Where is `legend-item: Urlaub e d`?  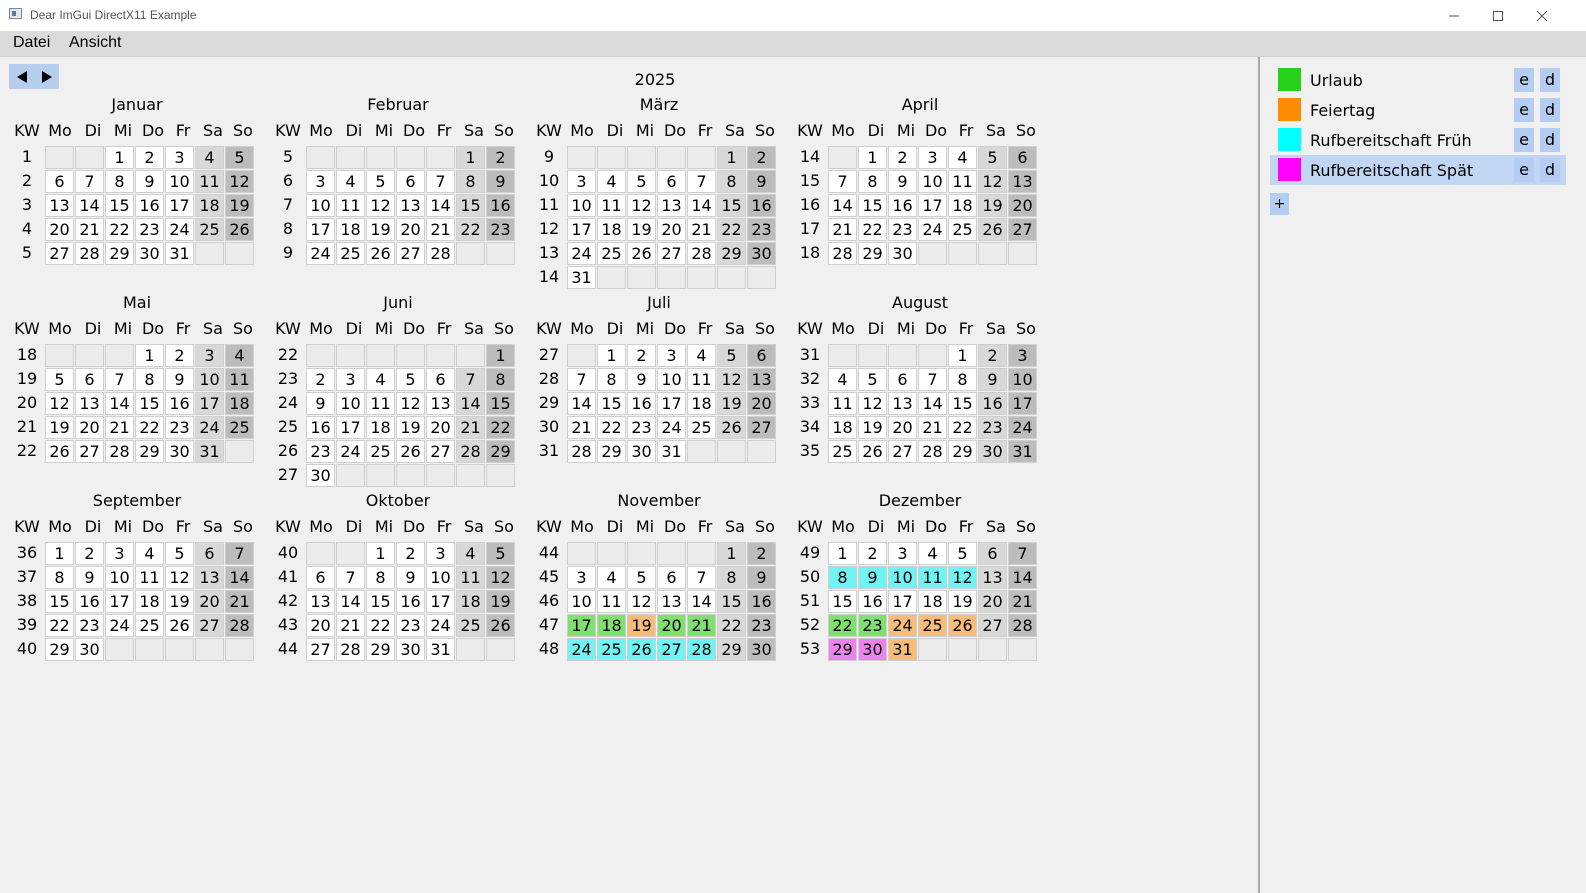
legend-item: Urlaub e d is located at coordinates (1418, 80).